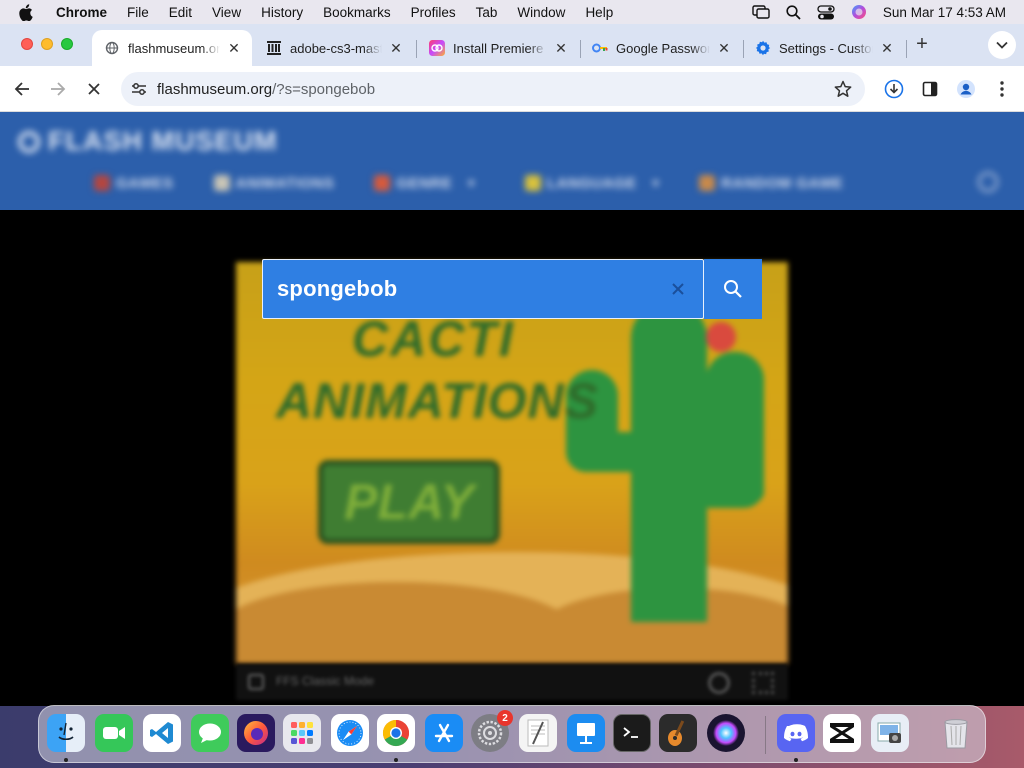 This screenshot has height=768, width=1024. Describe the element at coordinates (134, 183) in the screenshot. I see `nav-games: GAMES` at that location.